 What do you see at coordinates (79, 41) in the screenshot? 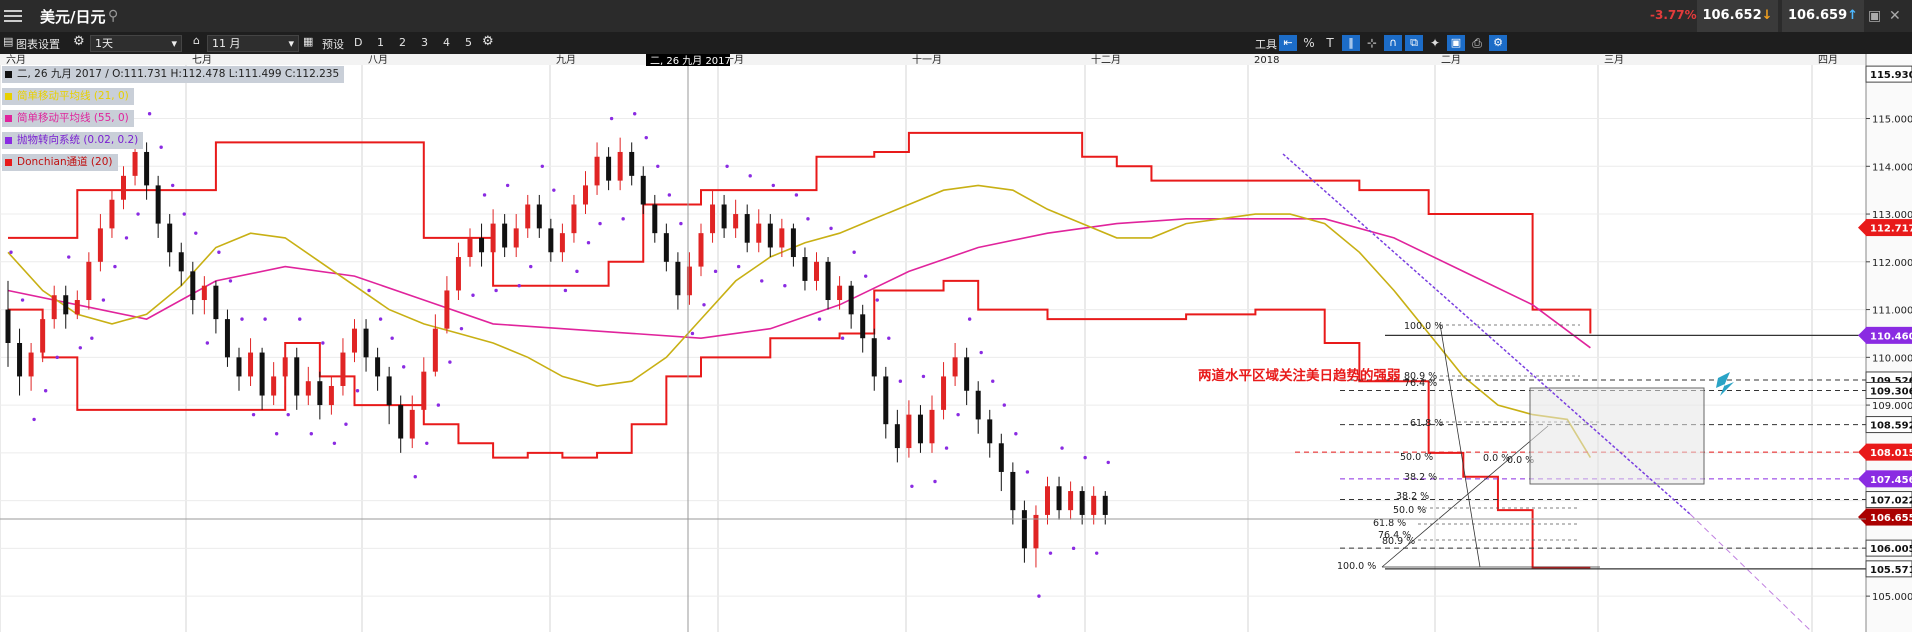
I see `gear-icon: ⚙` at bounding box center [79, 41].